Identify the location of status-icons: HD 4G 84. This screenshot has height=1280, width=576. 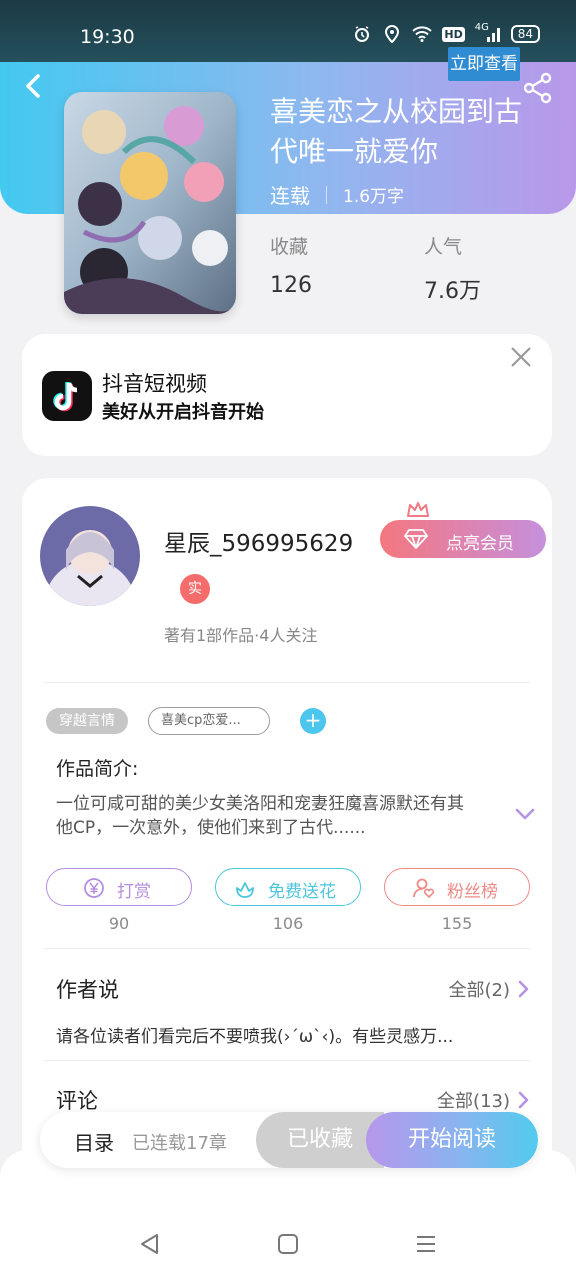
(446, 33).